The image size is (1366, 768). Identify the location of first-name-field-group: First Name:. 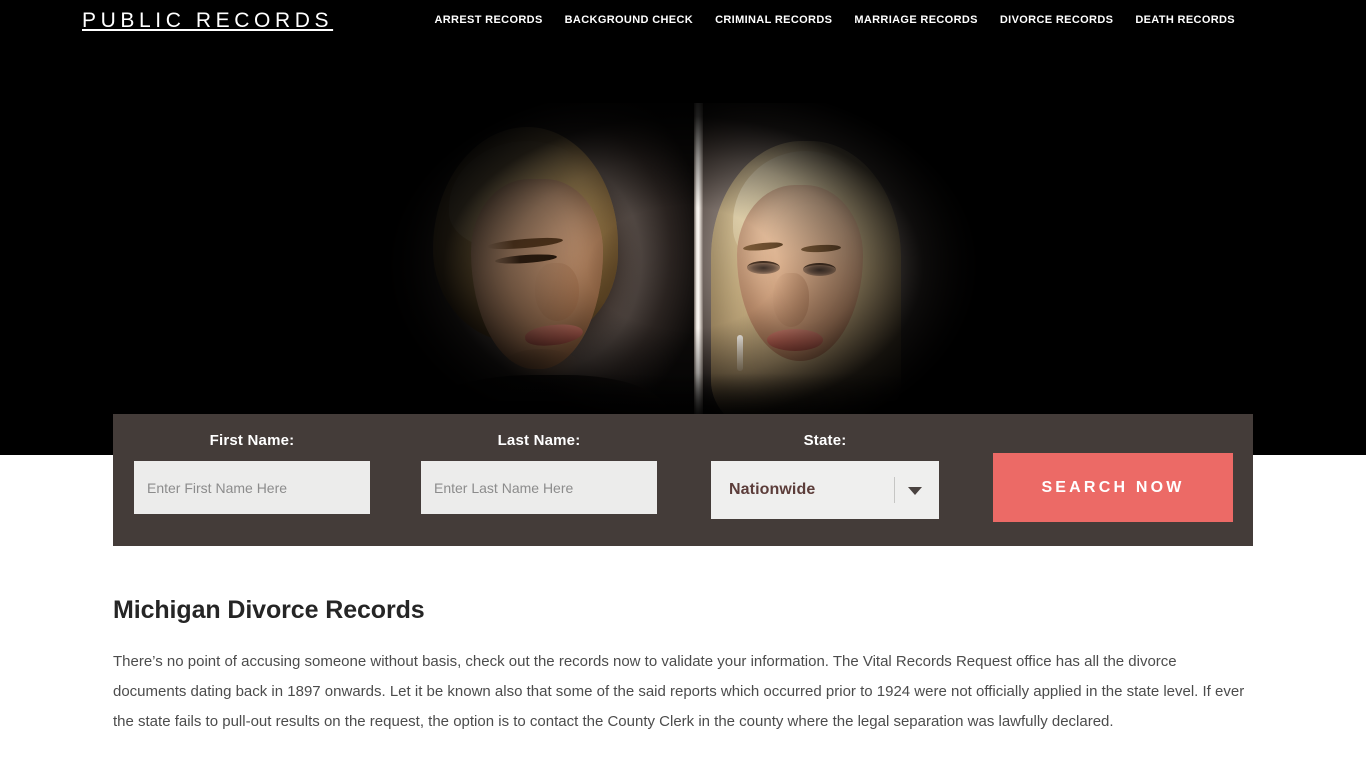
(252, 473).